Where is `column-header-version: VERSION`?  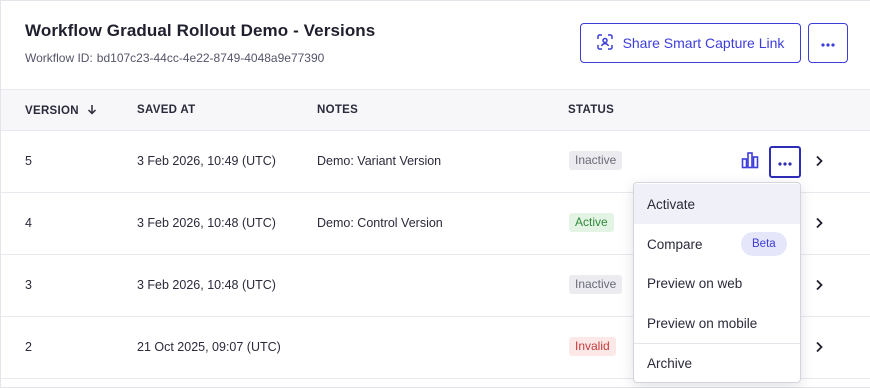
column-header-version: VERSION is located at coordinates (61, 111).